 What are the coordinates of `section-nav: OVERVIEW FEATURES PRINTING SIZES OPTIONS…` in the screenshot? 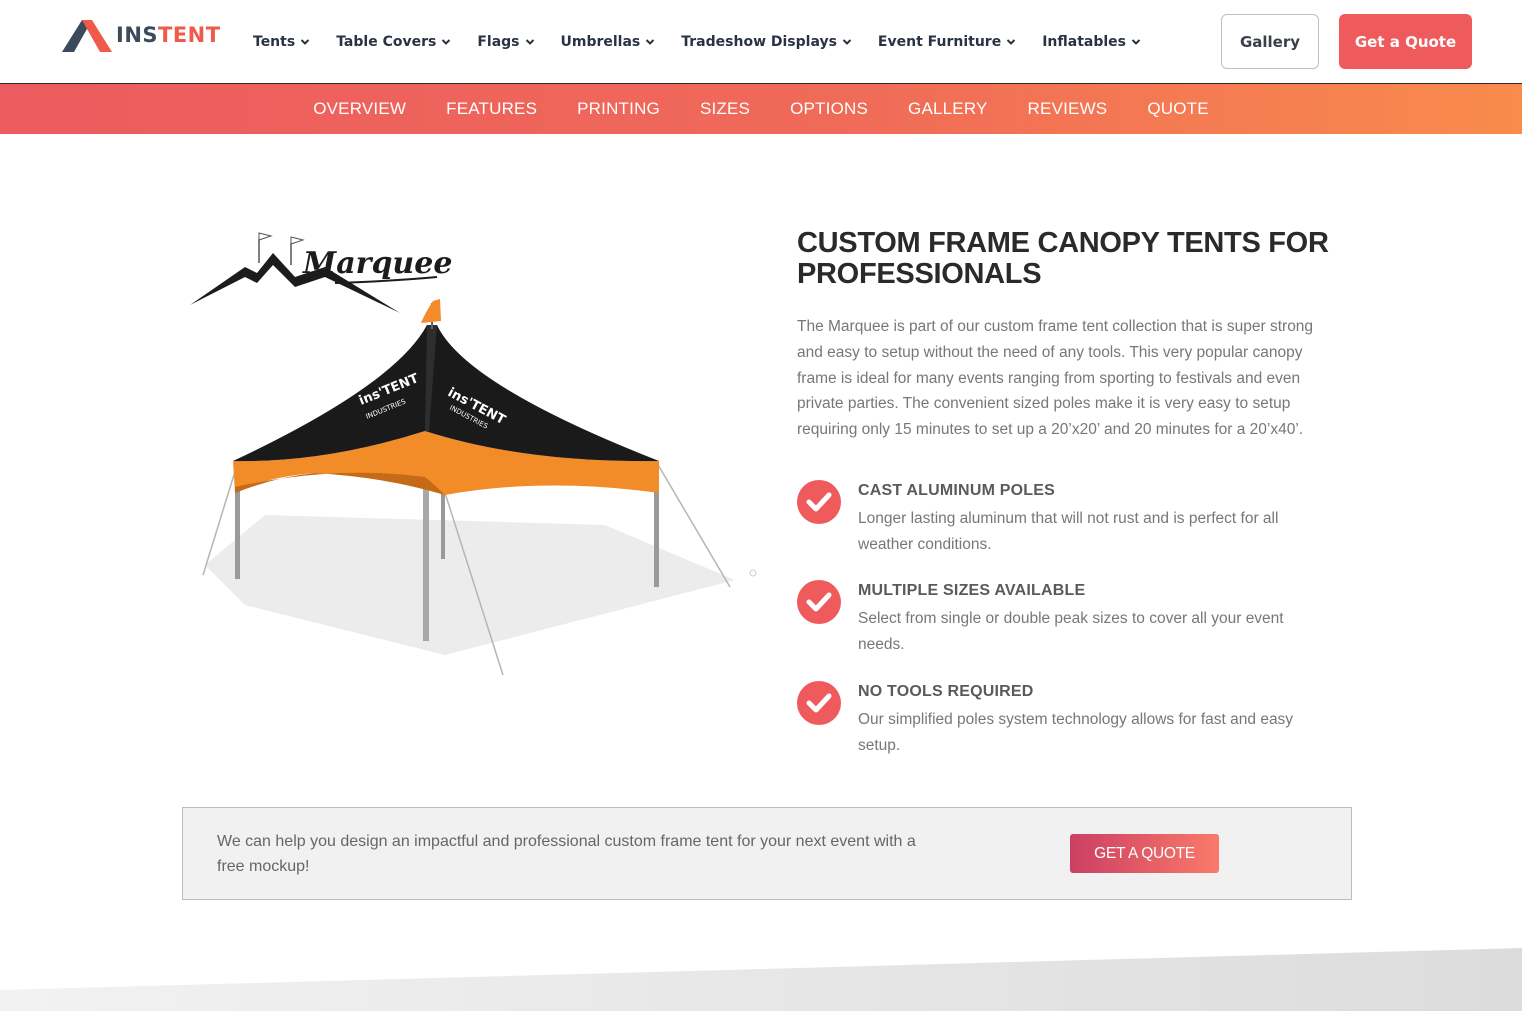 It's located at (761, 109).